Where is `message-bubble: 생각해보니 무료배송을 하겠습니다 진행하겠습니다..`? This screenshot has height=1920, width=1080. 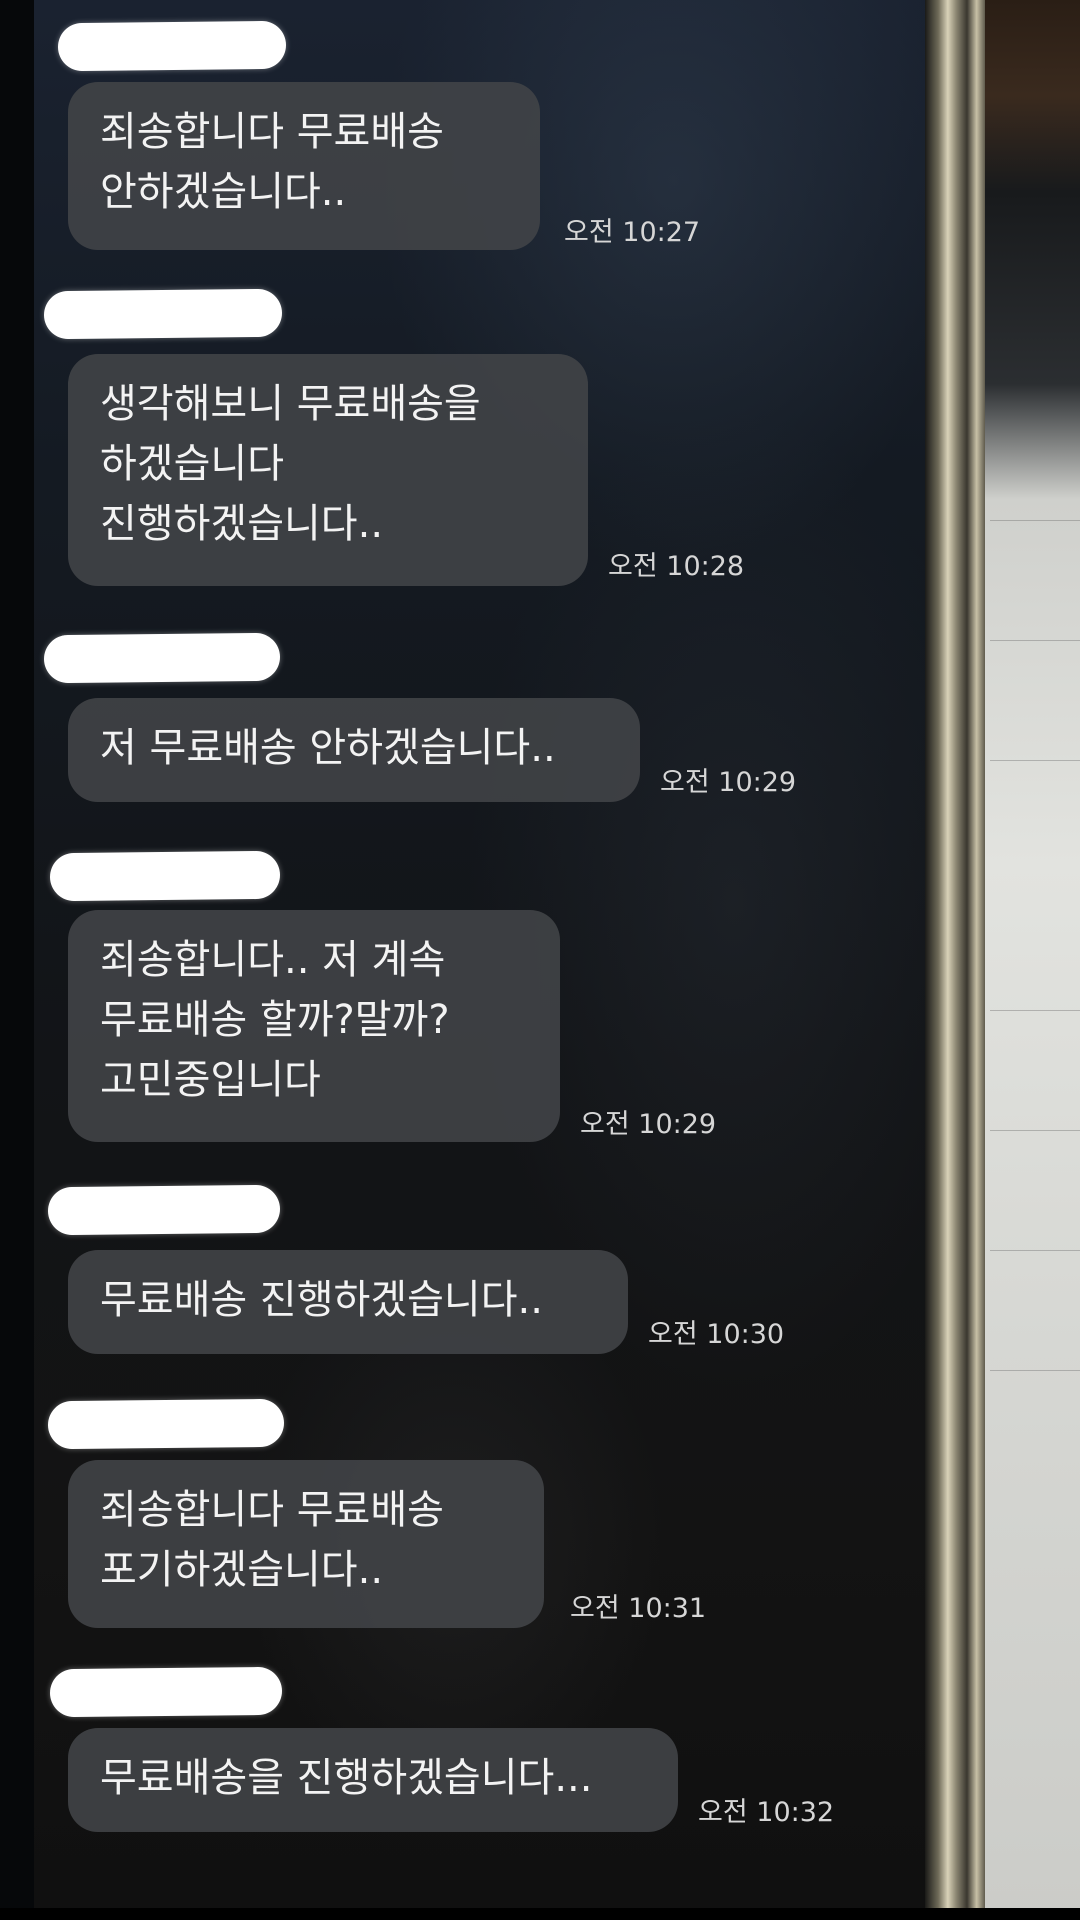
message-bubble: 생각해보니 무료배송을 하겠습니다 진행하겠습니다.. is located at coordinates (328, 470).